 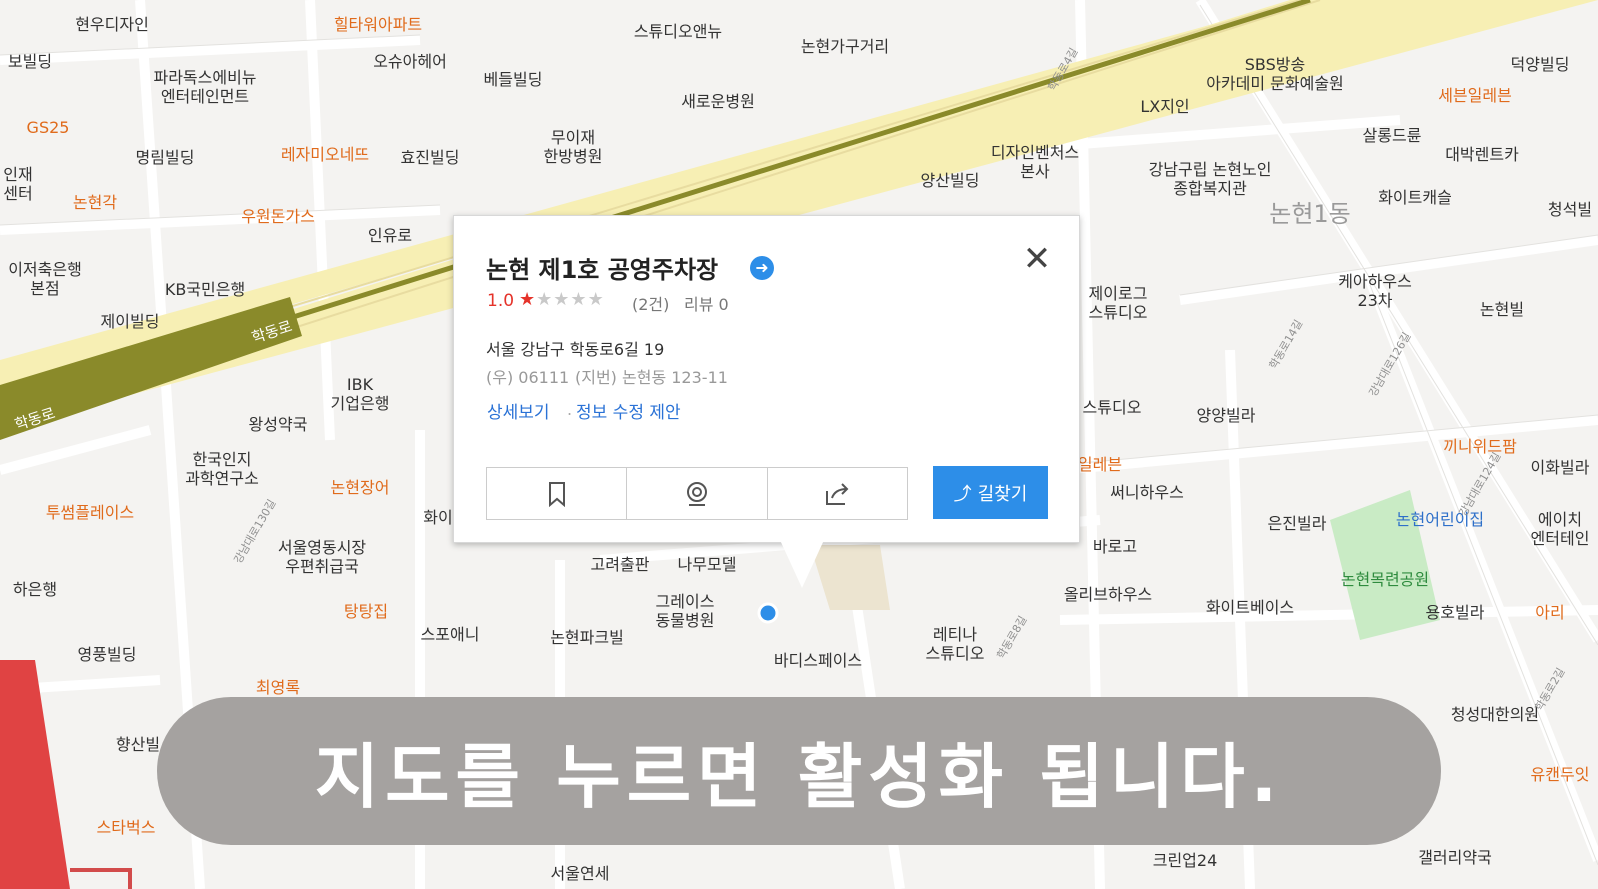 What do you see at coordinates (1115, 546) in the screenshot?
I see `poi-label: 바로고` at bounding box center [1115, 546].